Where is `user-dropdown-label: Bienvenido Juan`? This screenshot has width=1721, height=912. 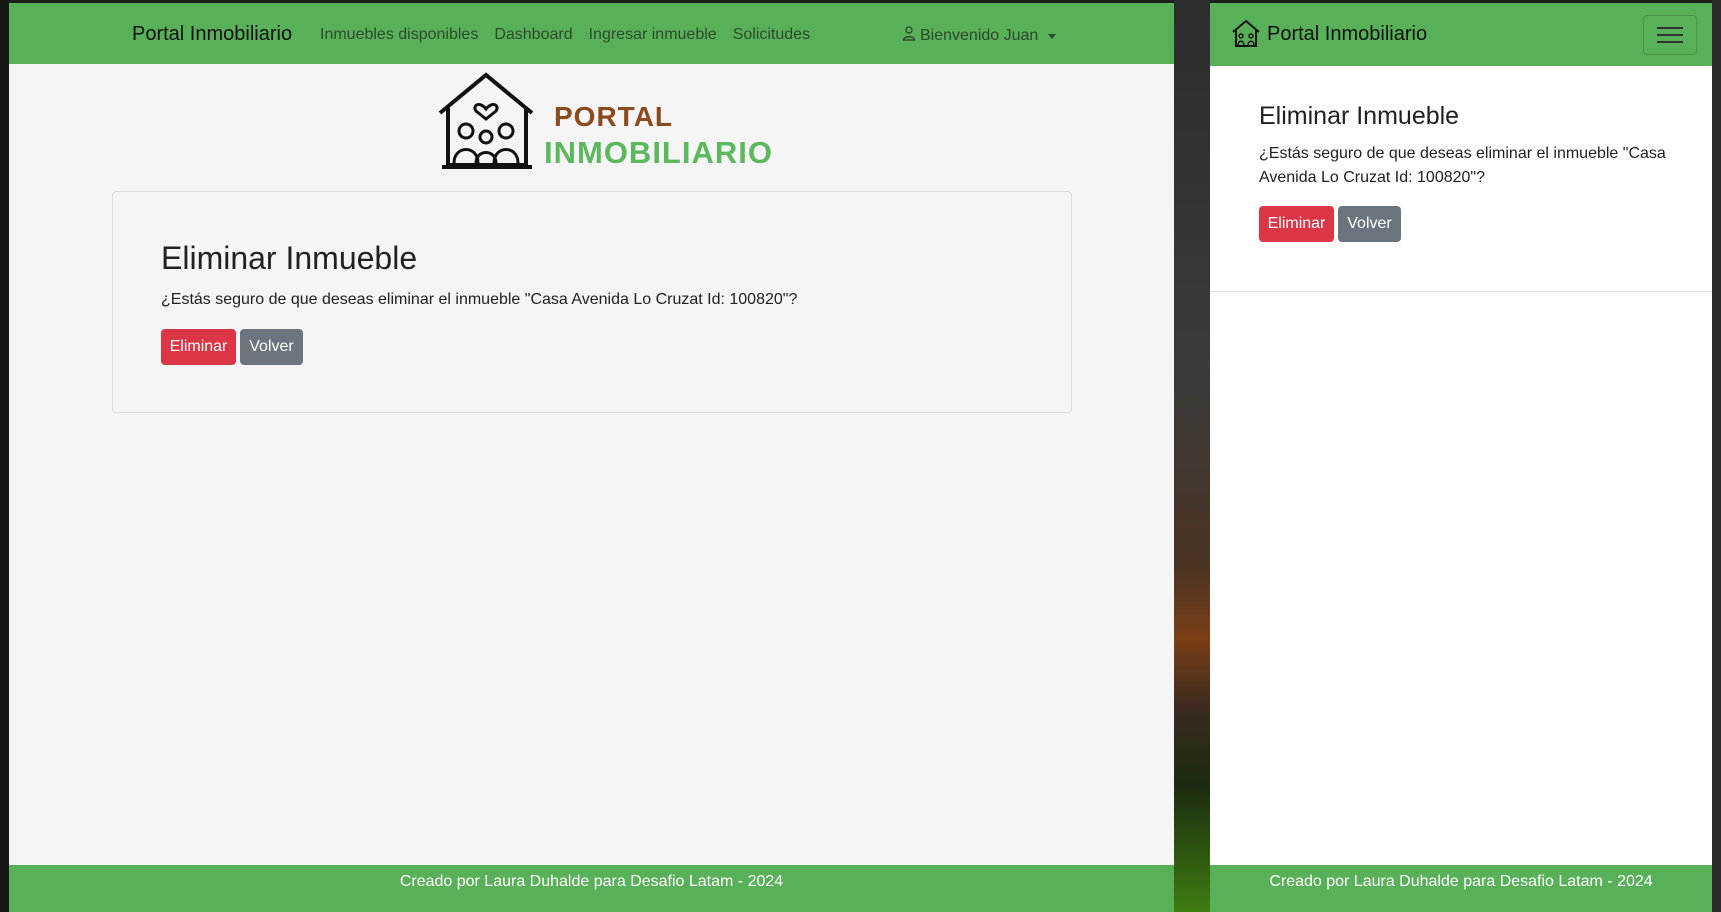
user-dropdown-label: Bienvenido Juan is located at coordinates (979, 35).